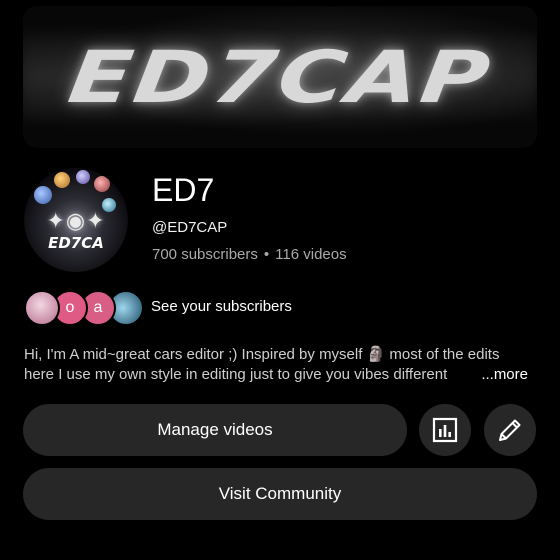  I want to click on channel-avatar: ✦◉✦ ED7CA, so click(76, 220).